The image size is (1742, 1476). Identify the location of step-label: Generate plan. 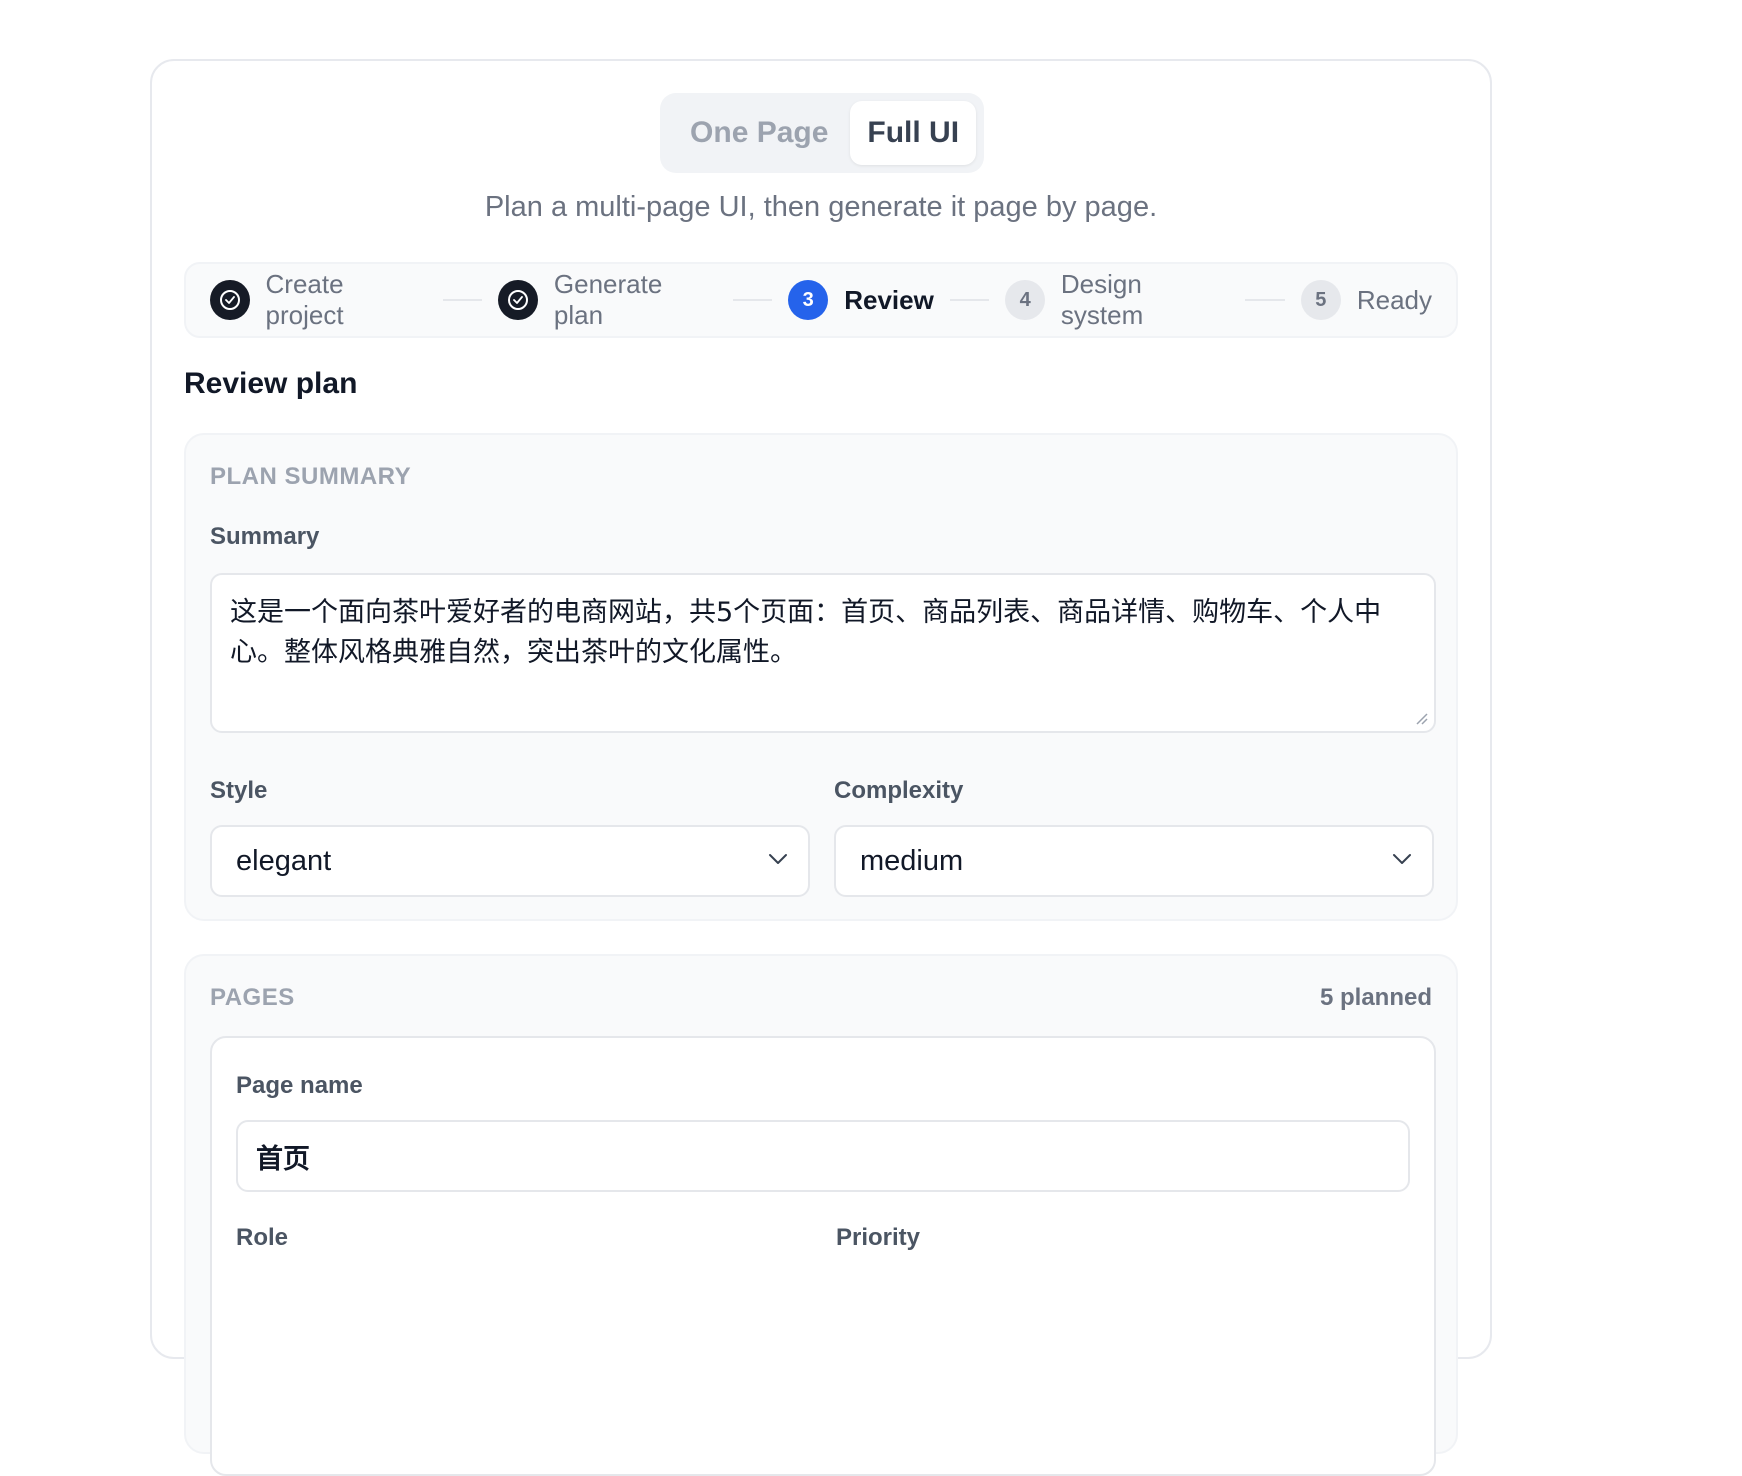
(608, 299).